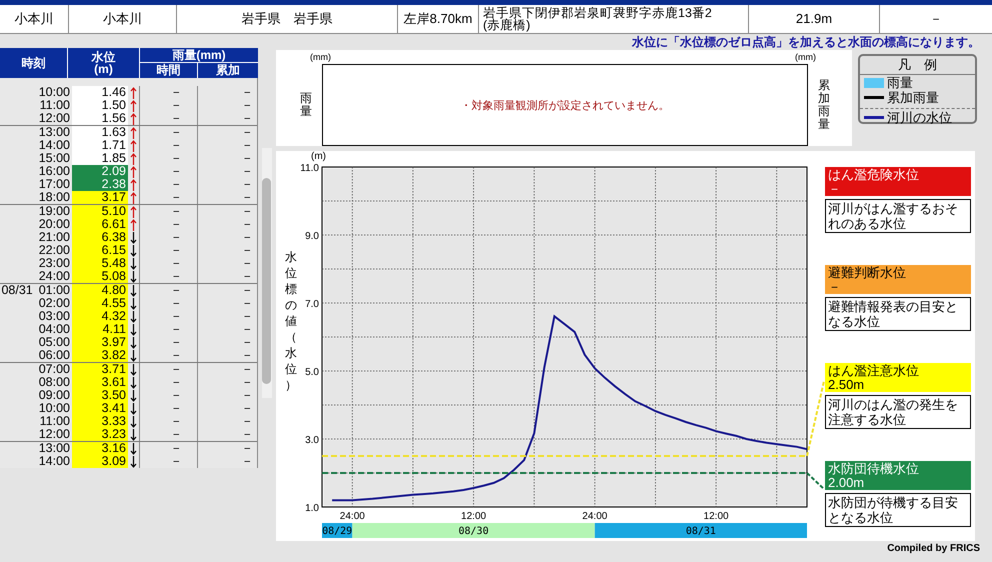 The width and height of the screenshot is (992, 562). Describe the element at coordinates (898, 314) in the screenshot. I see `threshold-description: 避難情報発表の目安となる水位` at that location.